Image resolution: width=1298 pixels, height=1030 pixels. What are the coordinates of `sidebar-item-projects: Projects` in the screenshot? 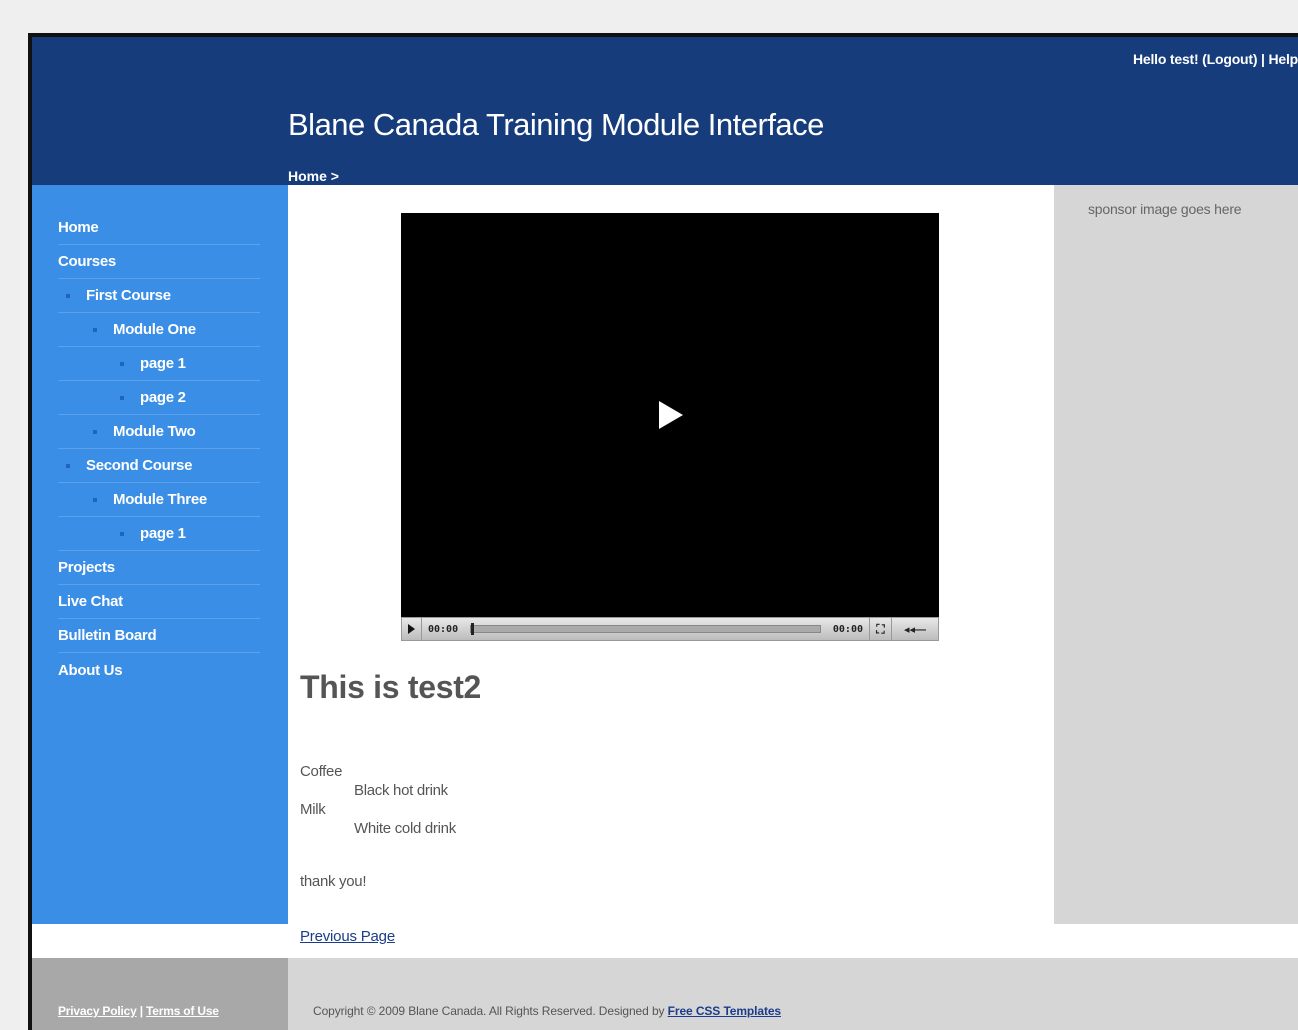 It's located at (159, 568).